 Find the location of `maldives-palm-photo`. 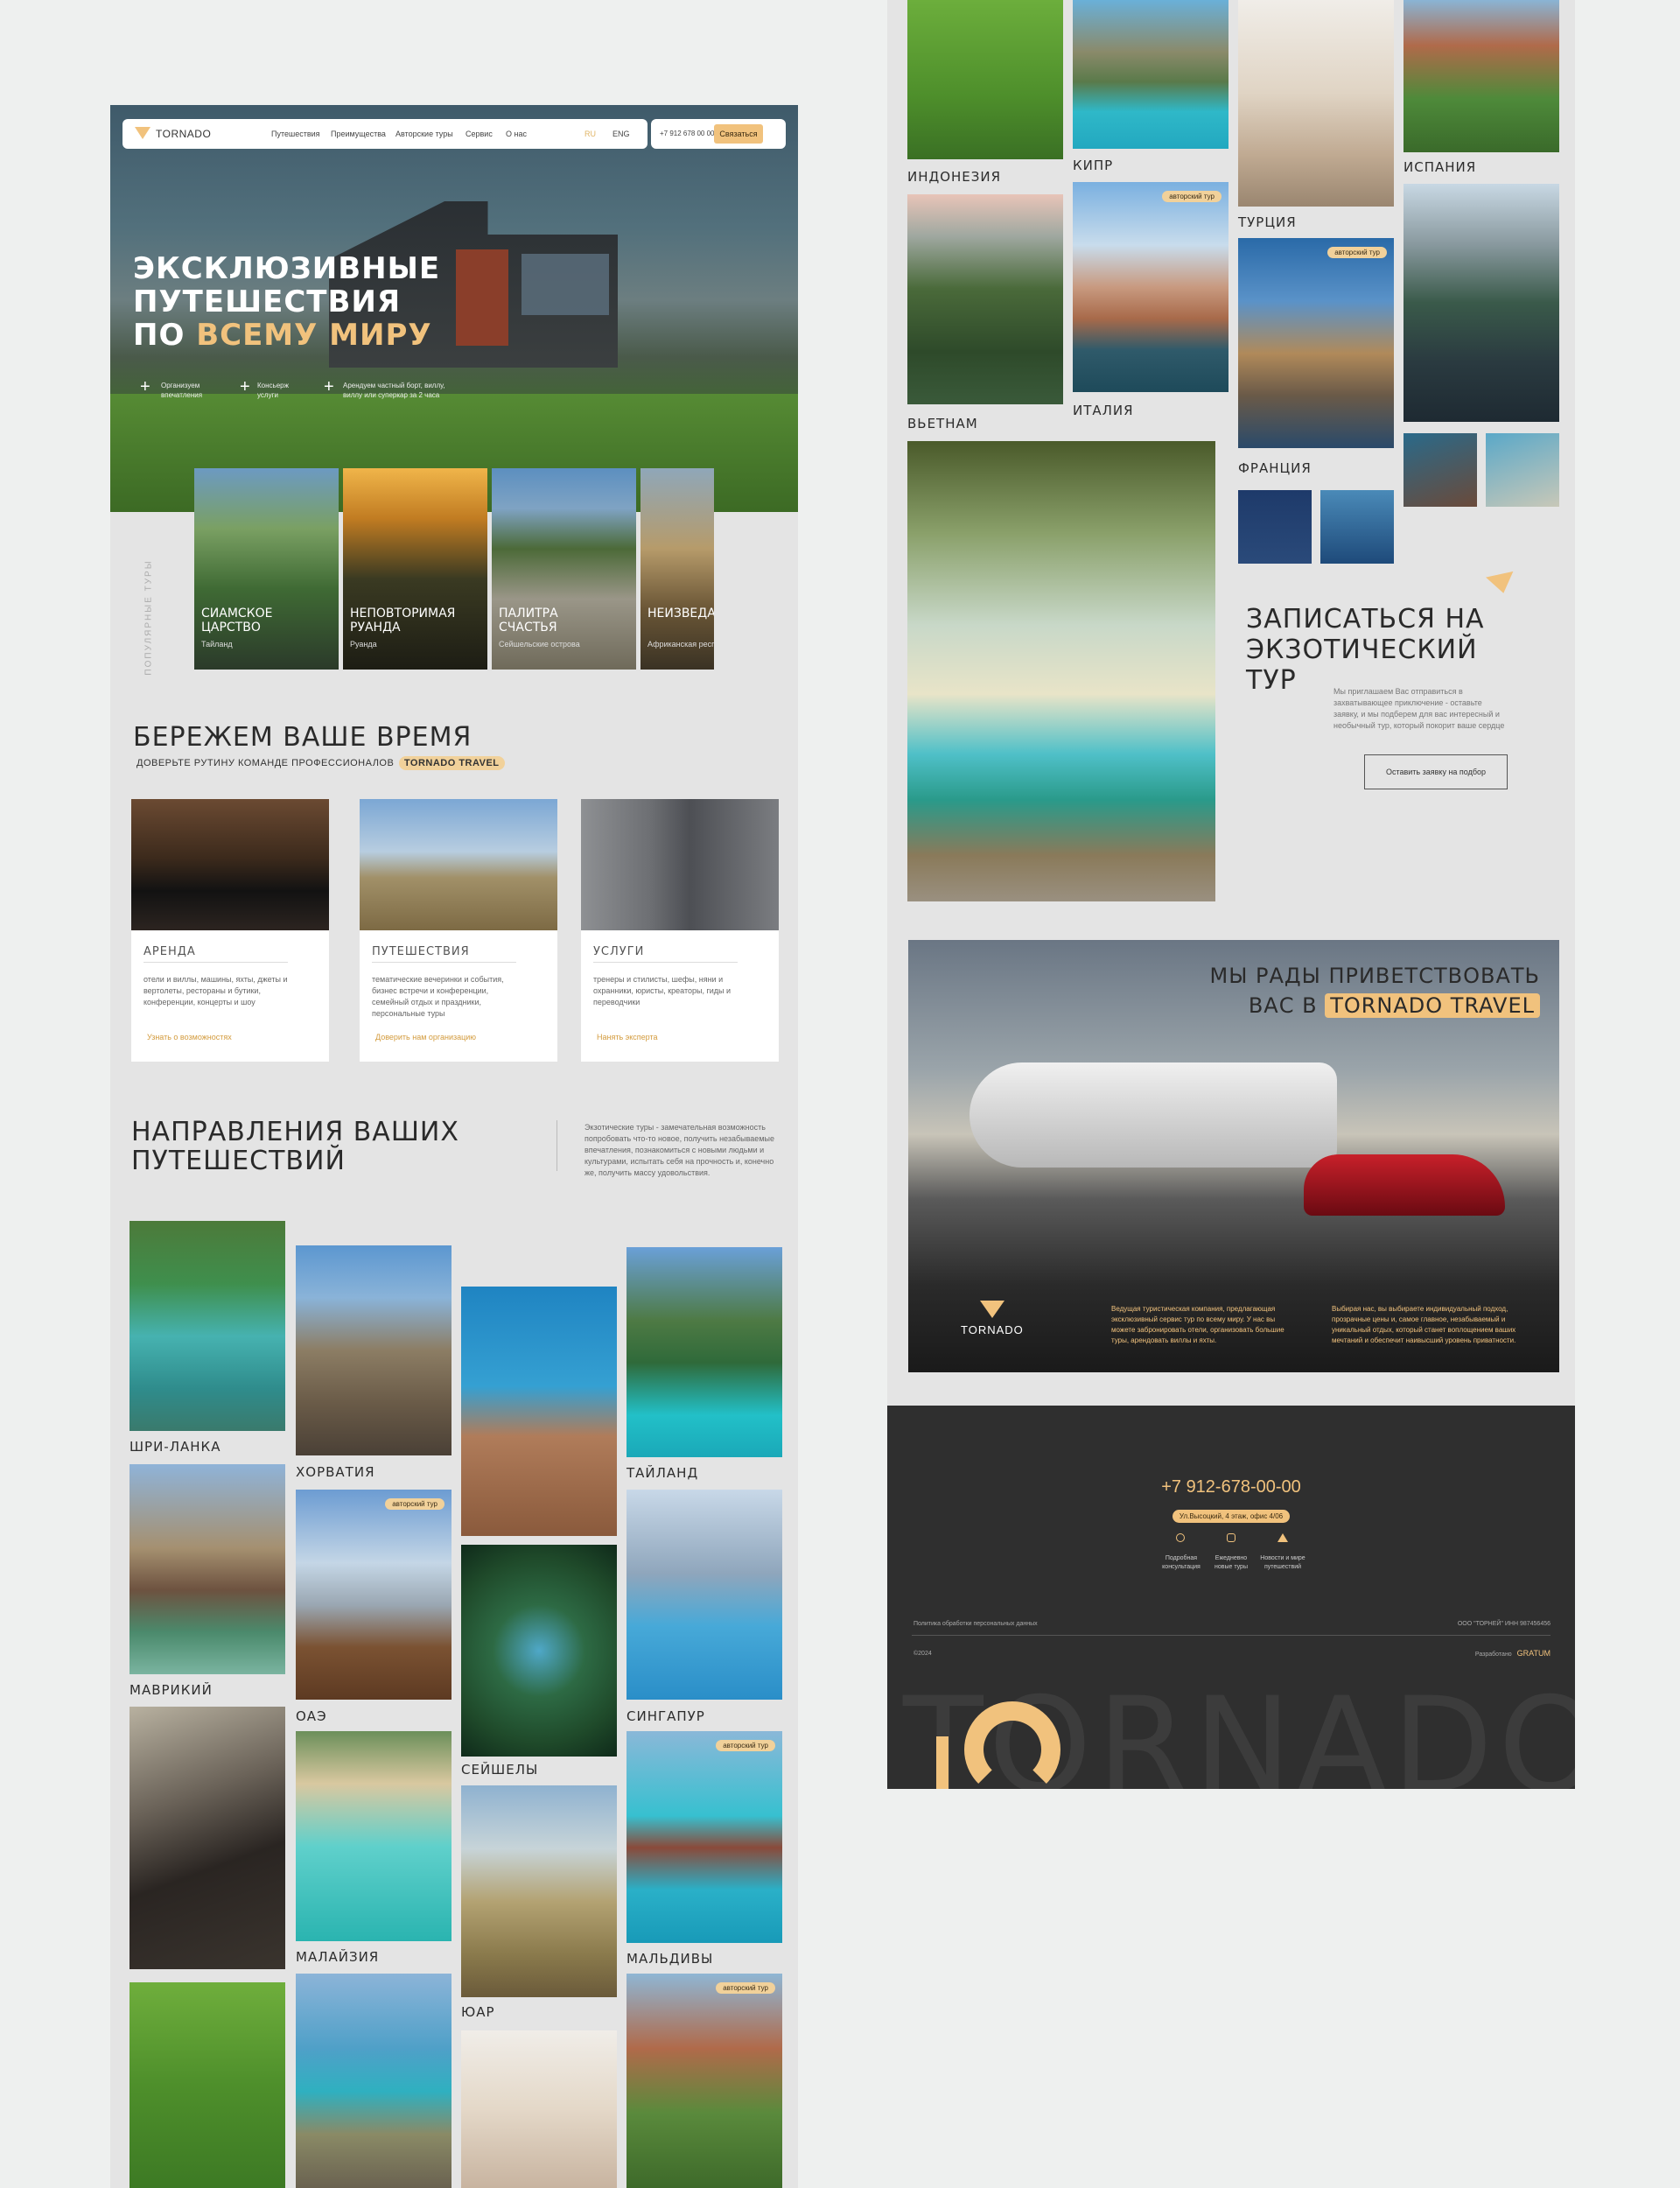

maldives-palm-photo is located at coordinates (1061, 671).